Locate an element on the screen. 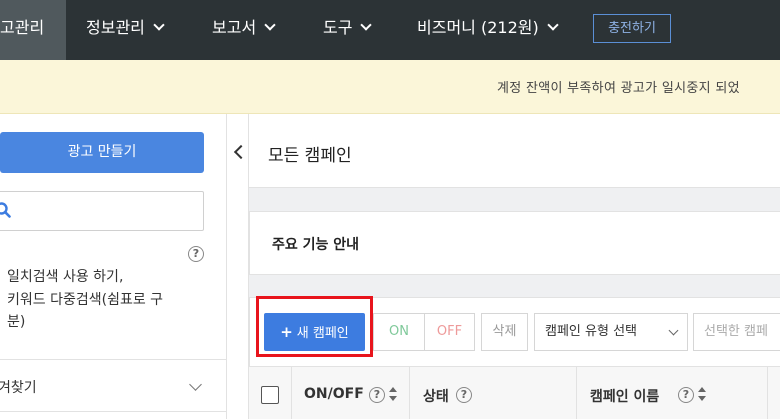  nav-bizmoney: 비즈머니 (212원) is located at coordinates (488, 30).